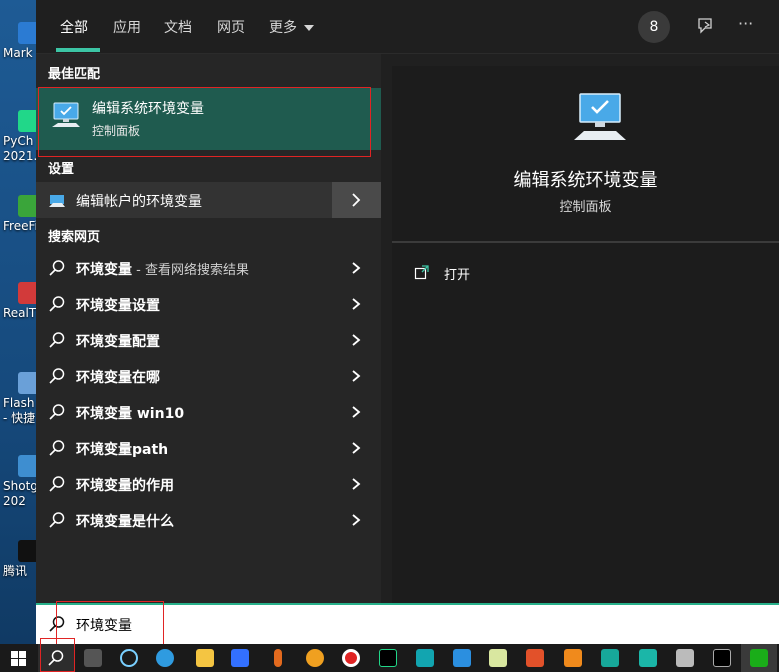  I want to click on maya-icon, so click(425, 658).